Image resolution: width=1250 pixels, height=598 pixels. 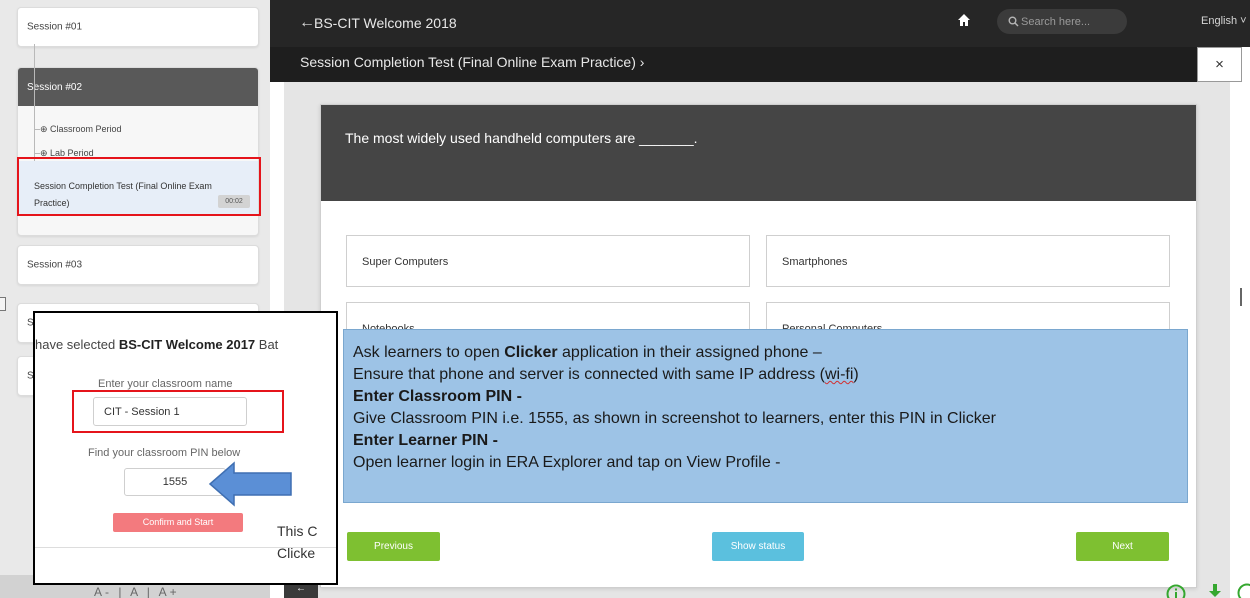 I want to click on search-input, so click(x=1071, y=21).